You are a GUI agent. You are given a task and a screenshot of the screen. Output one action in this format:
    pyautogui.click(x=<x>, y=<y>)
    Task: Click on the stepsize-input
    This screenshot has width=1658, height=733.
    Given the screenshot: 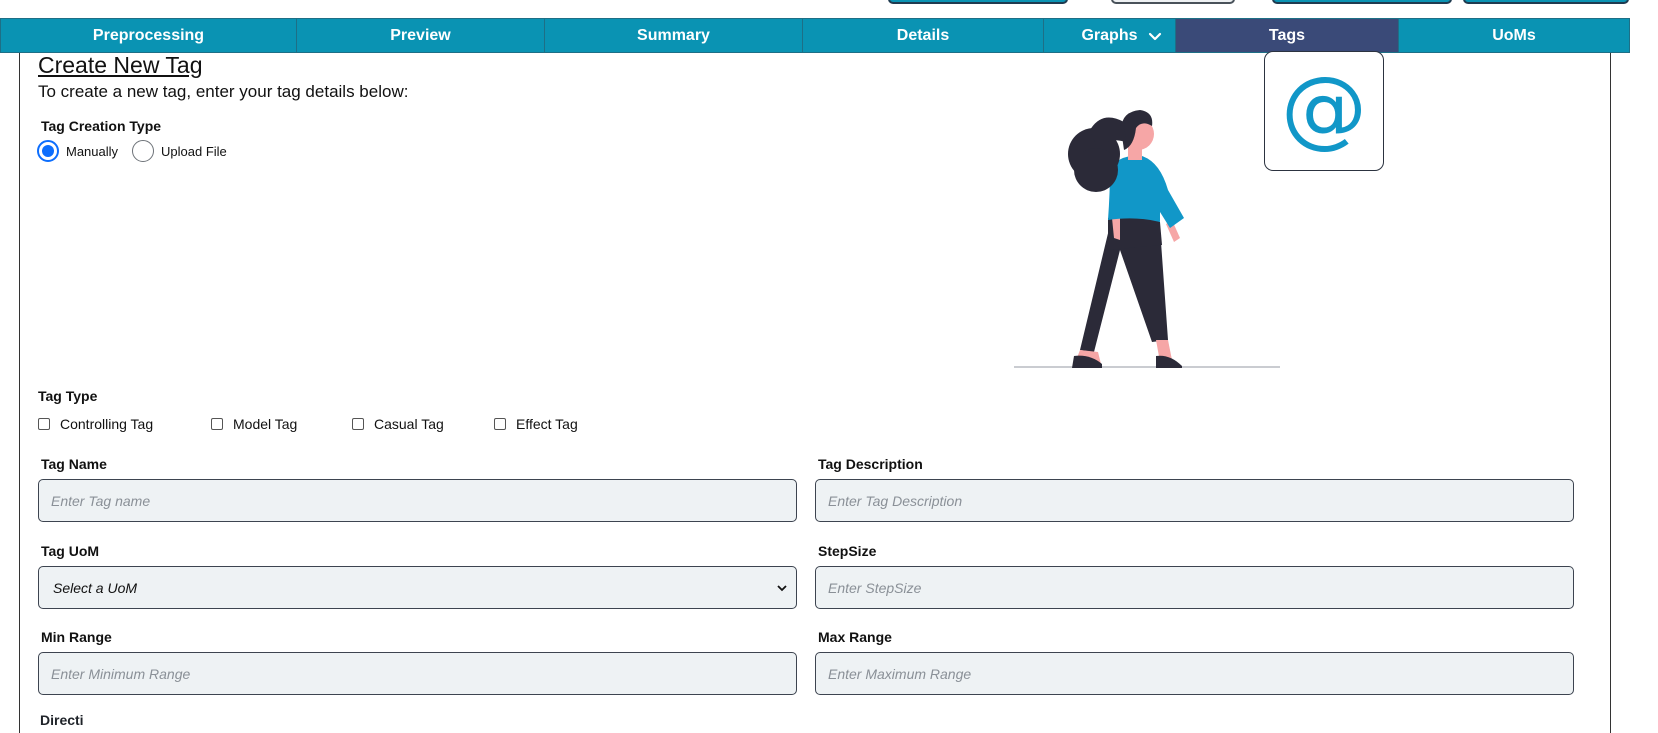 What is the action you would take?
    pyautogui.click(x=1194, y=587)
    